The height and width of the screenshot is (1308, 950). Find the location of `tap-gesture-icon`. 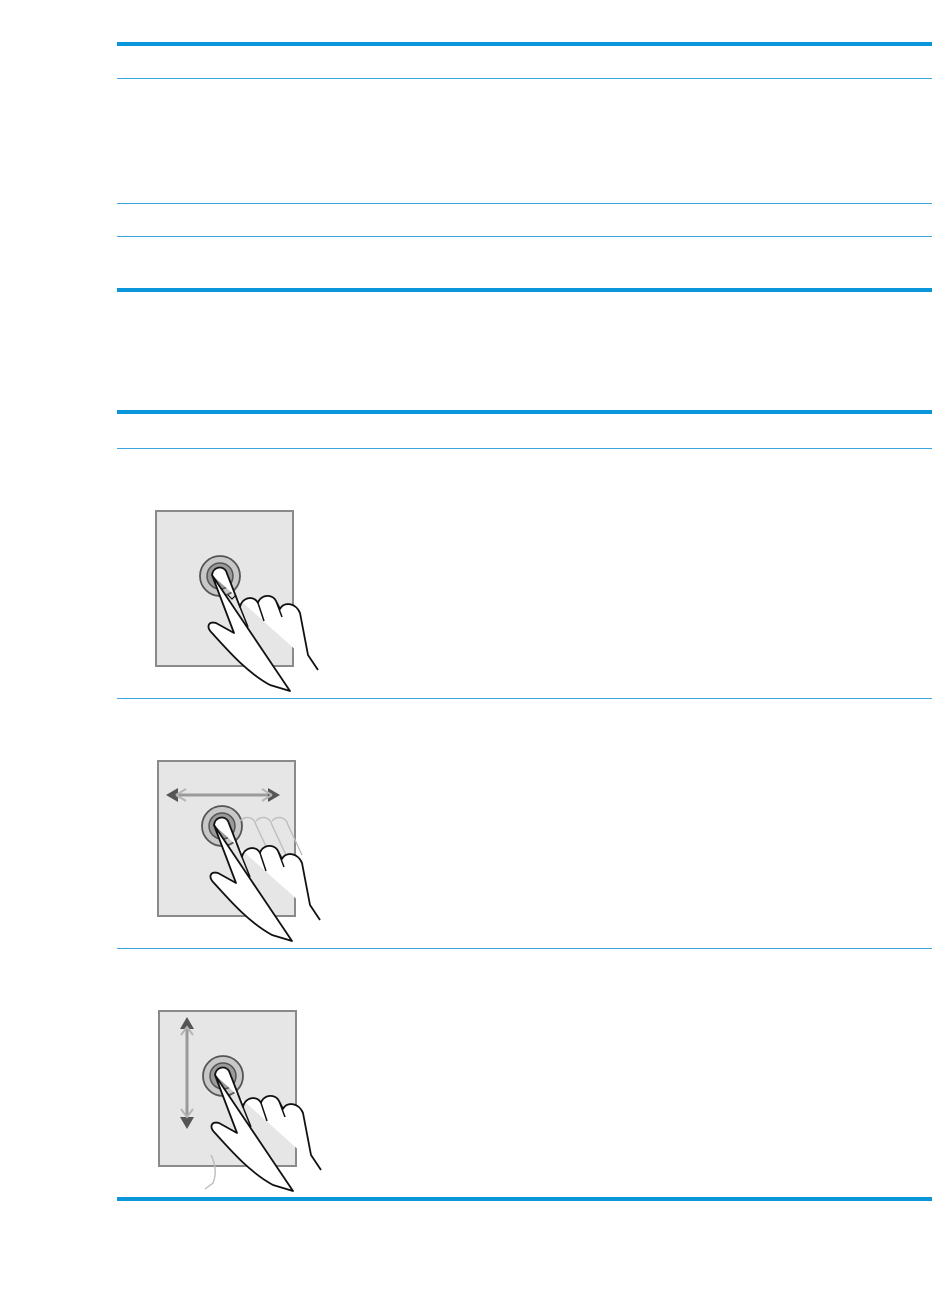

tap-gesture-icon is located at coordinates (240, 600).